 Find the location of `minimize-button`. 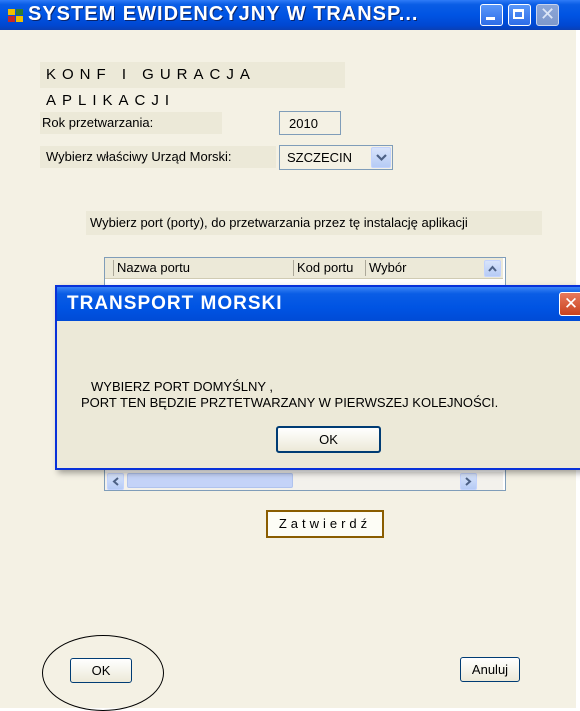

minimize-button is located at coordinates (491, 15).